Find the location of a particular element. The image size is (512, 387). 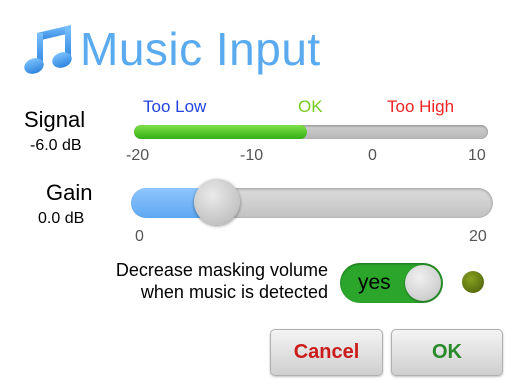

dialog-title: Music Input is located at coordinates (171, 49).